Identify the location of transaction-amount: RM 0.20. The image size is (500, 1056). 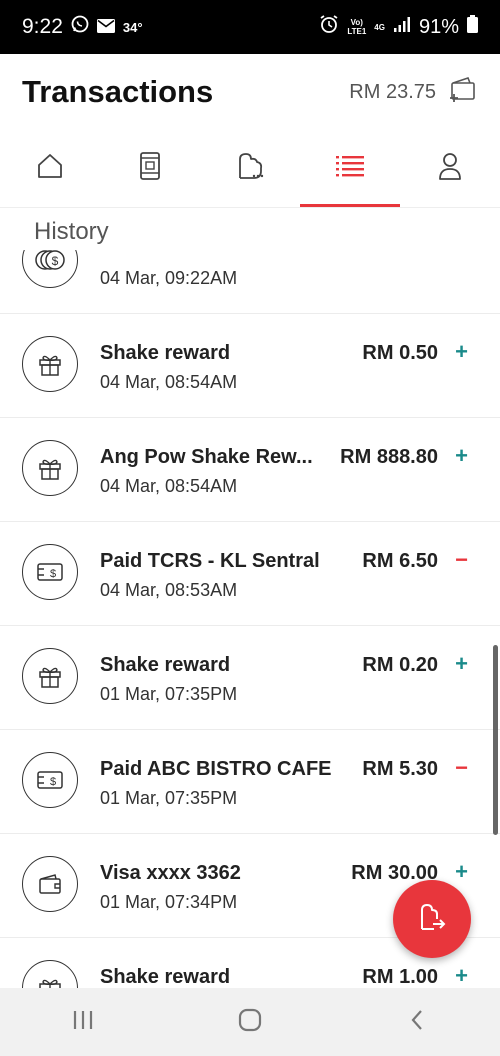
(400, 665).